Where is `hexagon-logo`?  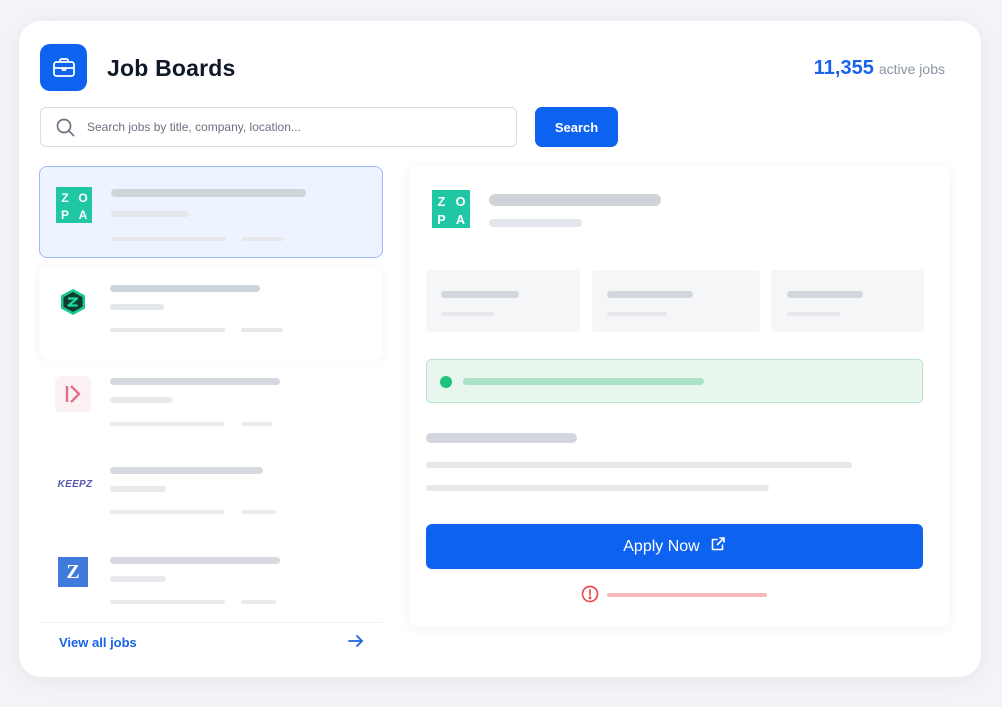
hexagon-logo is located at coordinates (73, 302).